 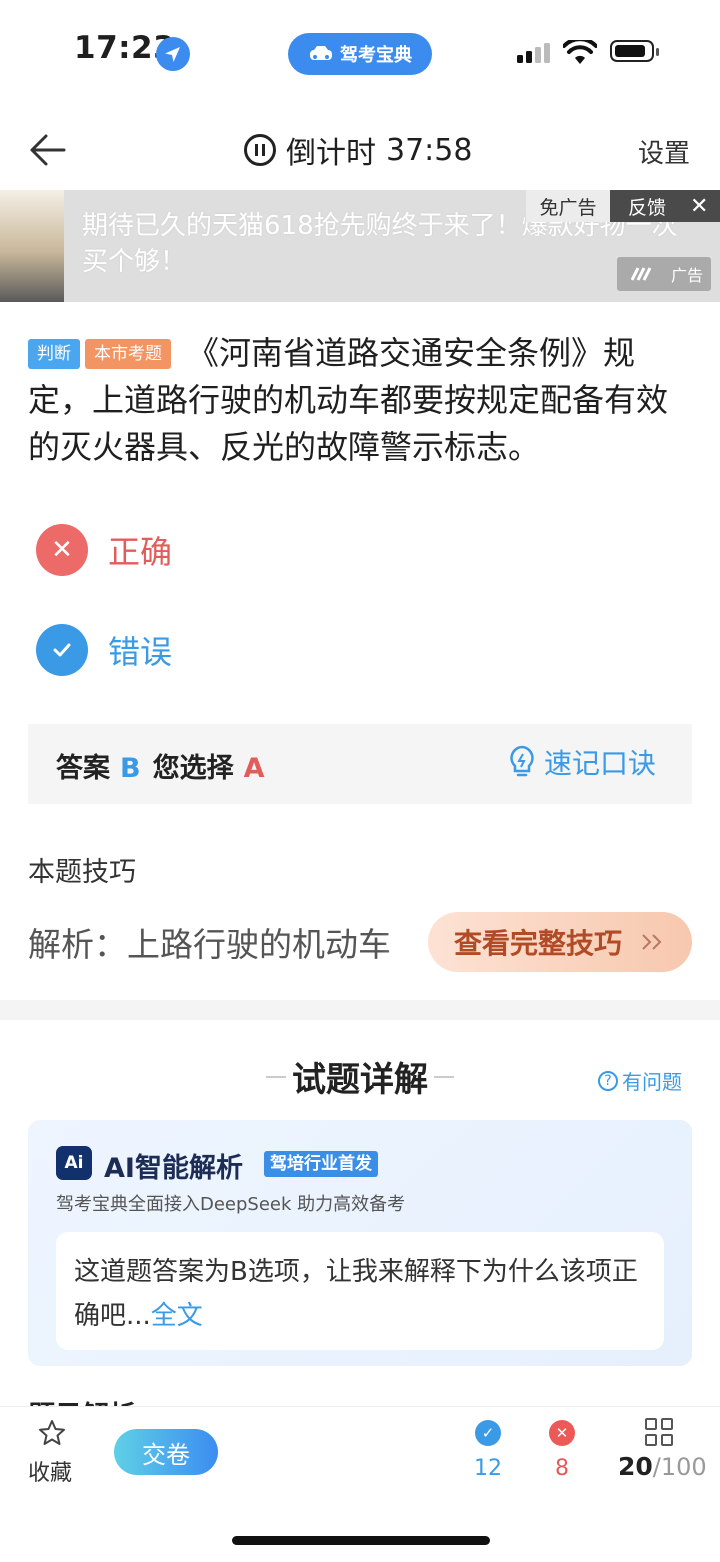 What do you see at coordinates (376, 55) in the screenshot?
I see `app-badge-label: 驾考宝典` at bounding box center [376, 55].